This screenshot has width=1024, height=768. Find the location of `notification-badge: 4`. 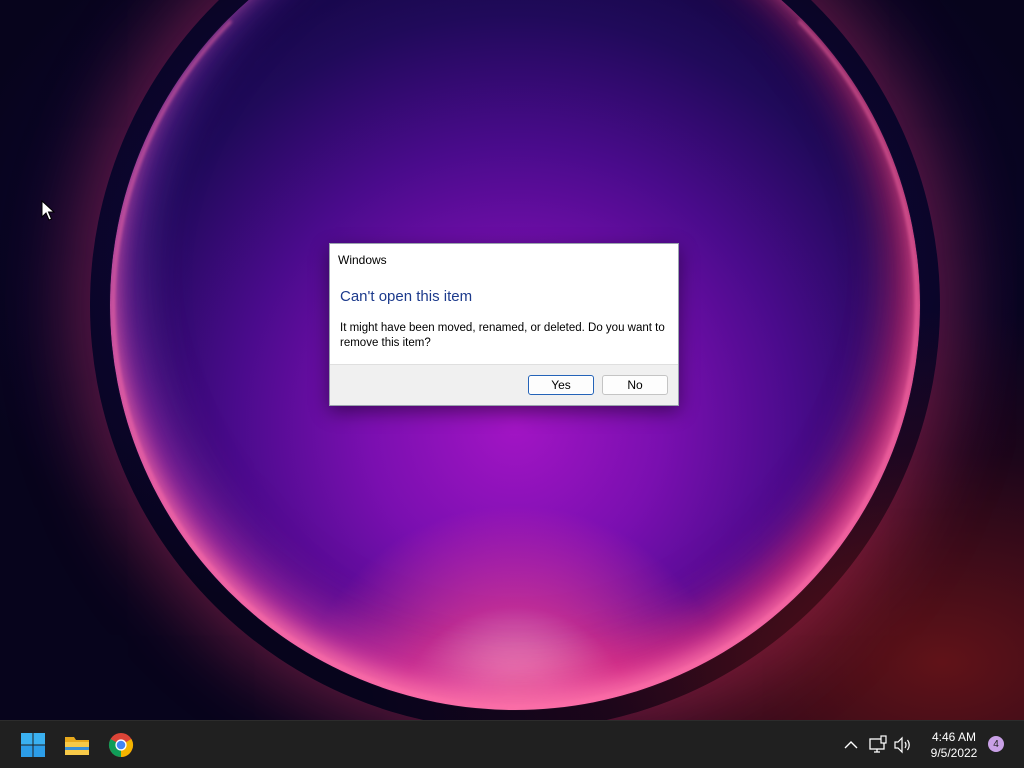

notification-badge: 4 is located at coordinates (996, 744).